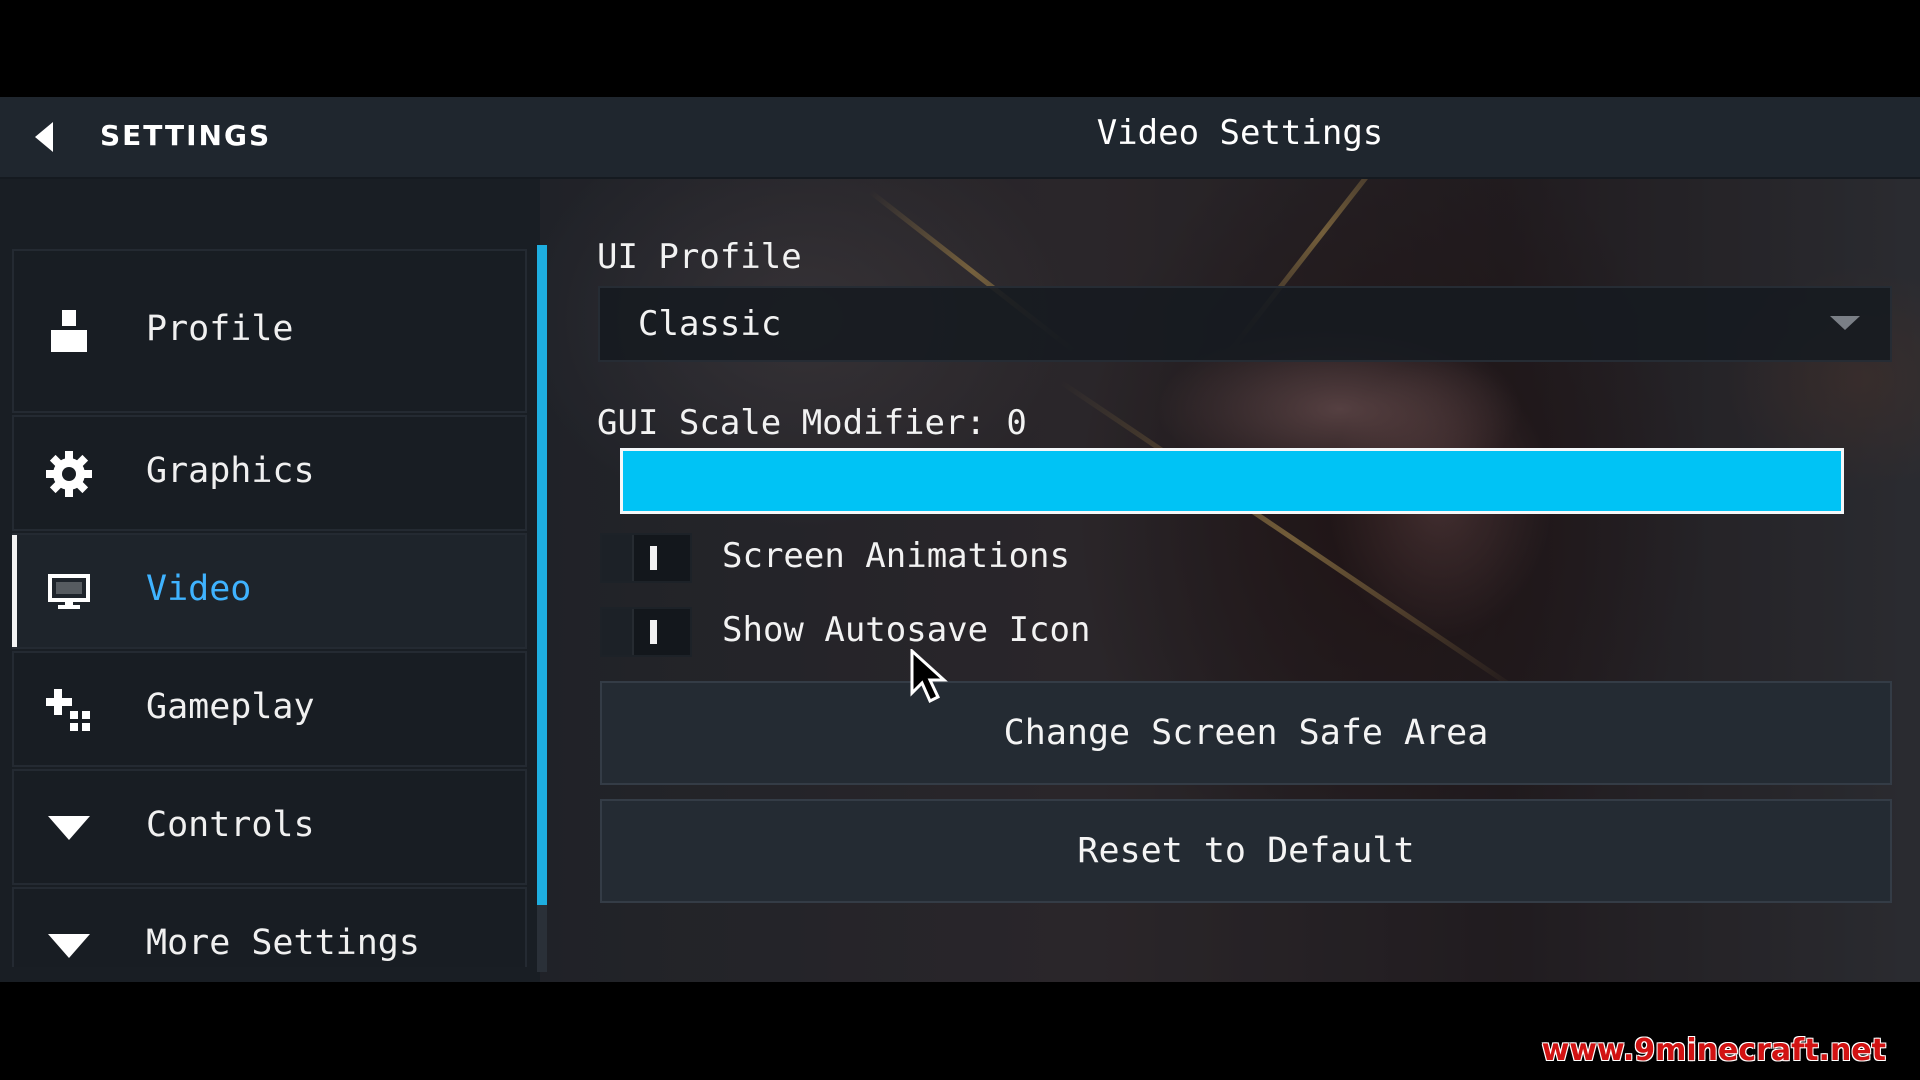 Image resolution: width=1920 pixels, height=1080 pixels. I want to click on page-title: Video Settings, so click(1240, 133).